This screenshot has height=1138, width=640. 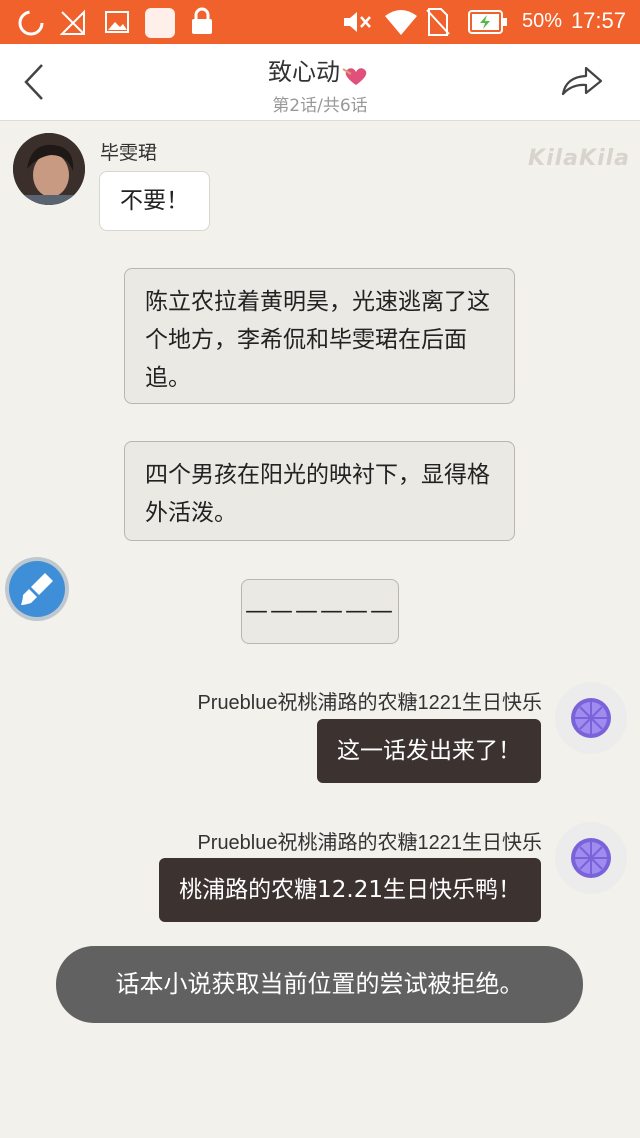 I want to click on no-sim-icon, so click(x=438, y=22).